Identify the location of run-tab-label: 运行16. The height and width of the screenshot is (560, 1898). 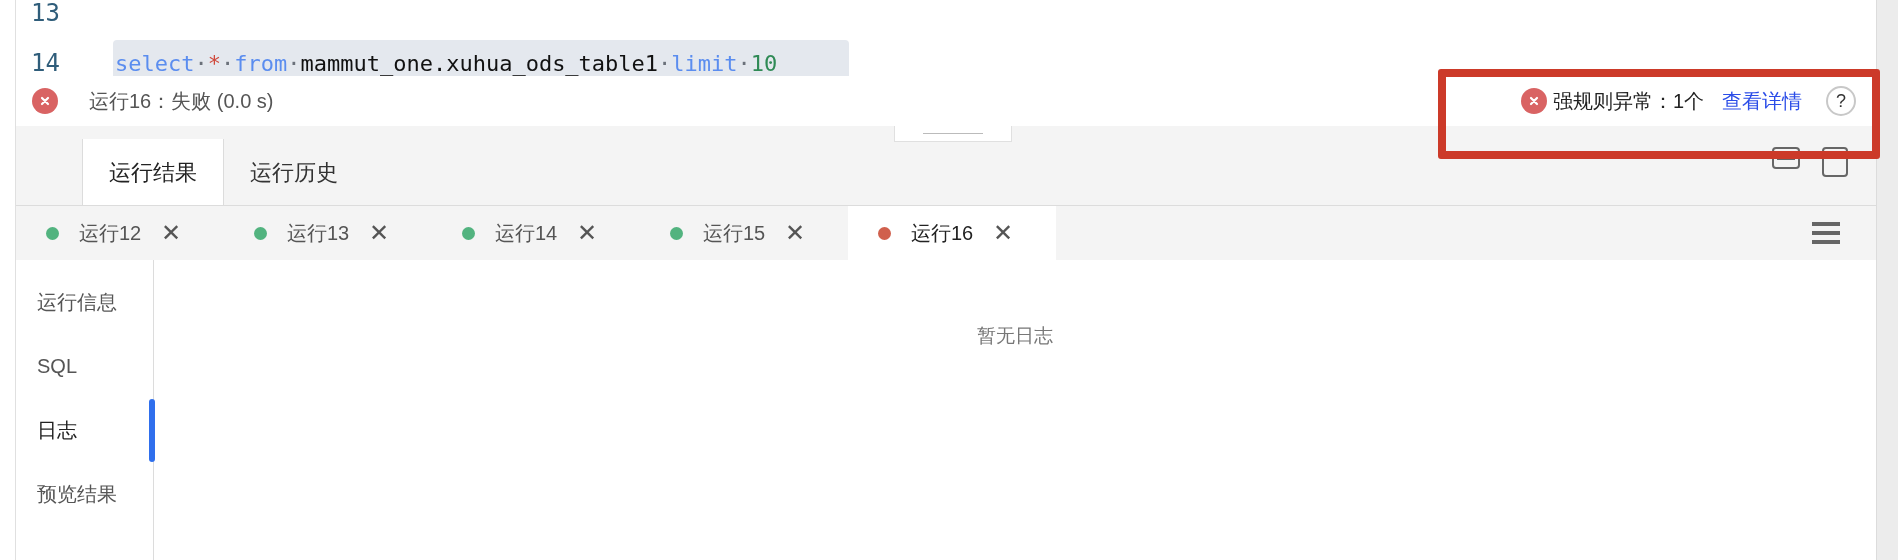
(942, 233).